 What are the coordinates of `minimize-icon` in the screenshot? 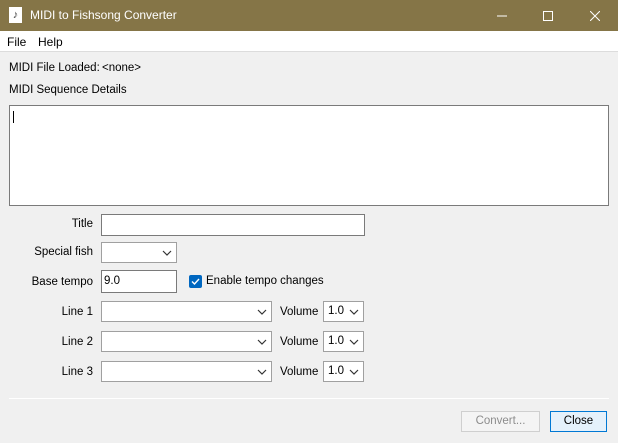 It's located at (502, 15).